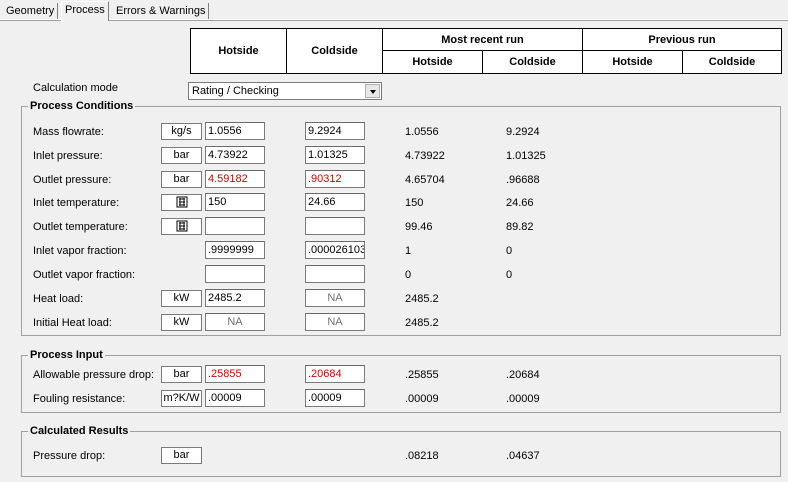 The width and height of the screenshot is (788, 482). Describe the element at coordinates (335, 322) in the screenshot. I see `initial-heat-load-coldside-input: NA` at that location.